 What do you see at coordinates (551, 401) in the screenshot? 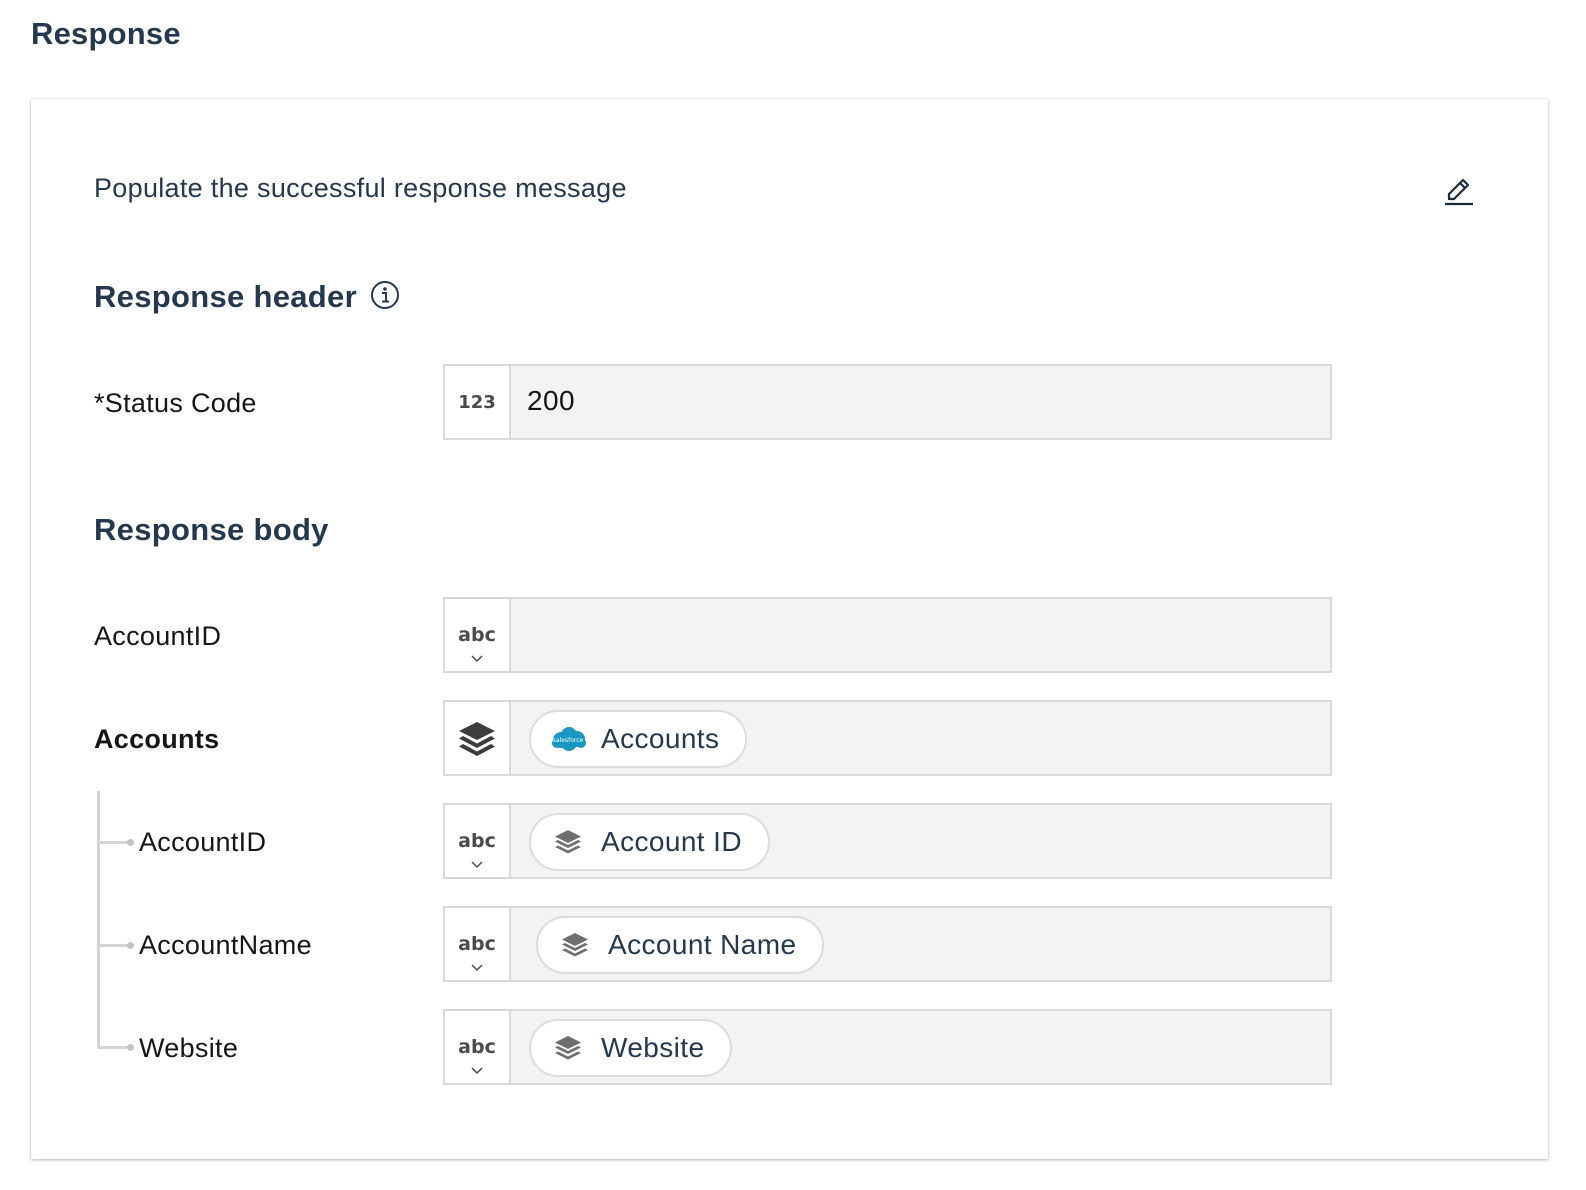
I see `status-code-value: 200` at bounding box center [551, 401].